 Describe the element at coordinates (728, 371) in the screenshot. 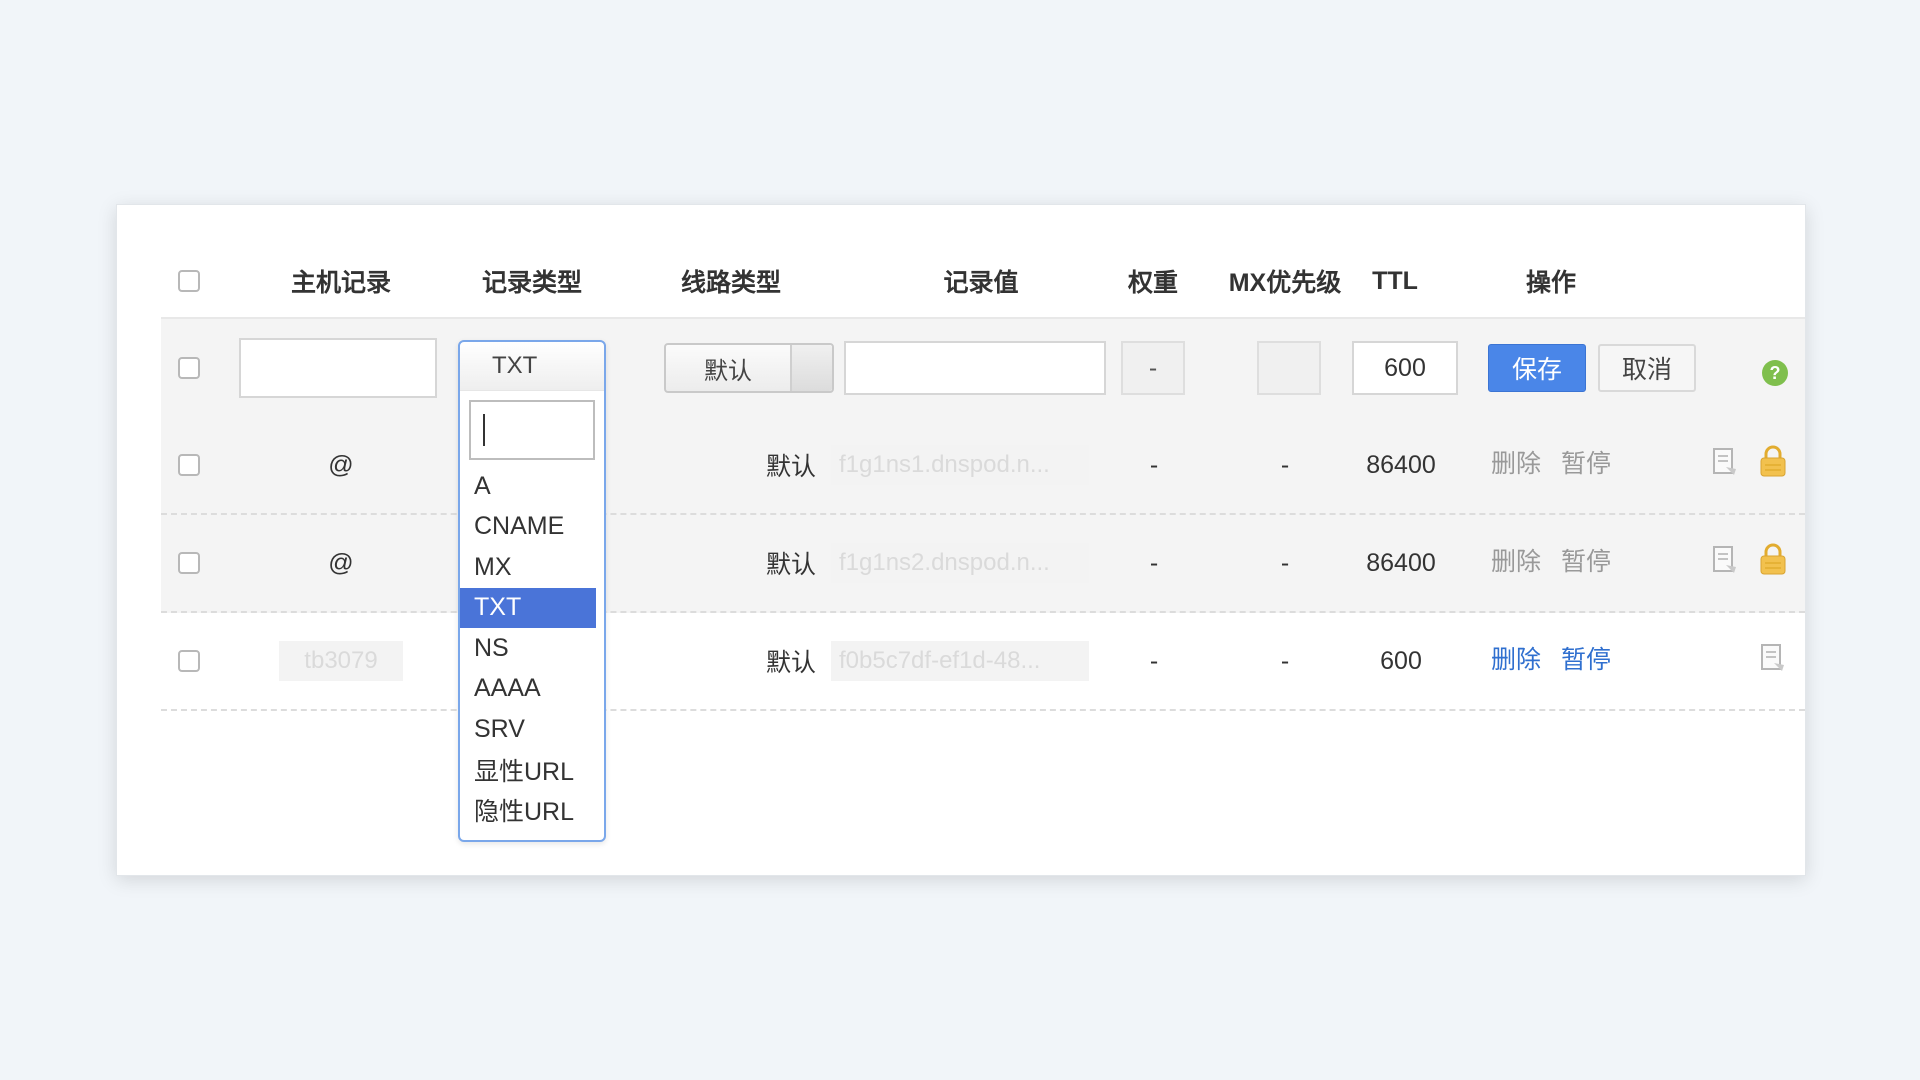

I see `line-type-value: 默认` at that location.